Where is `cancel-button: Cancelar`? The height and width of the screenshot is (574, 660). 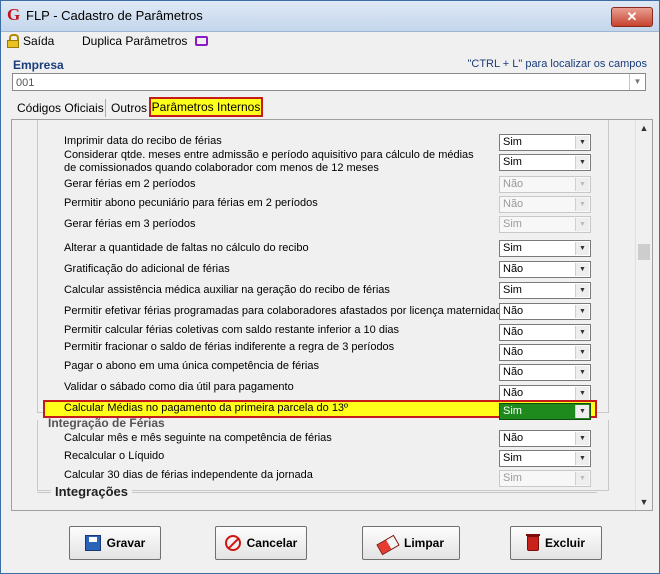
cancel-button: Cancelar is located at coordinates (261, 543).